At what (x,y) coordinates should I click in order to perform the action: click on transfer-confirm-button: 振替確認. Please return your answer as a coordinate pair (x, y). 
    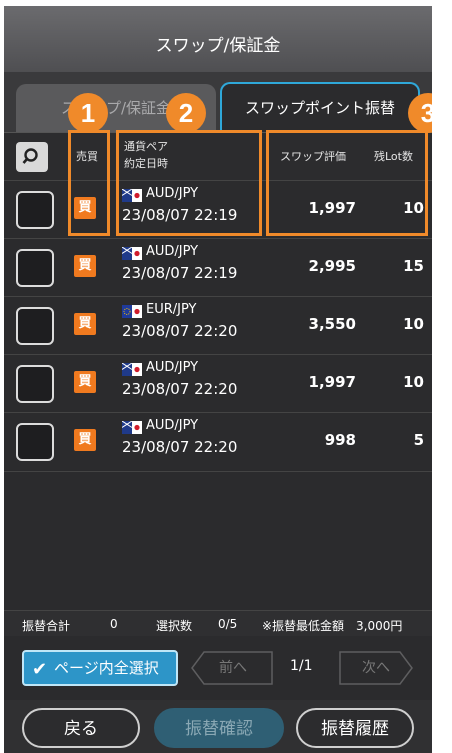
    Looking at the image, I should click on (219, 728).